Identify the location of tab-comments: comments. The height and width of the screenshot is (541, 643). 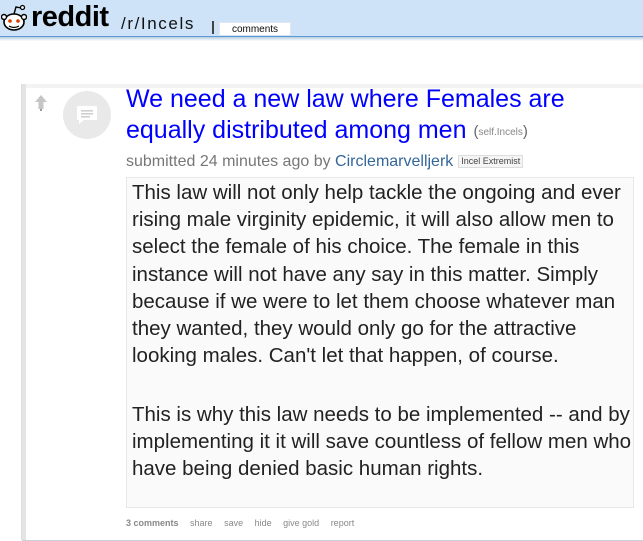
(255, 28).